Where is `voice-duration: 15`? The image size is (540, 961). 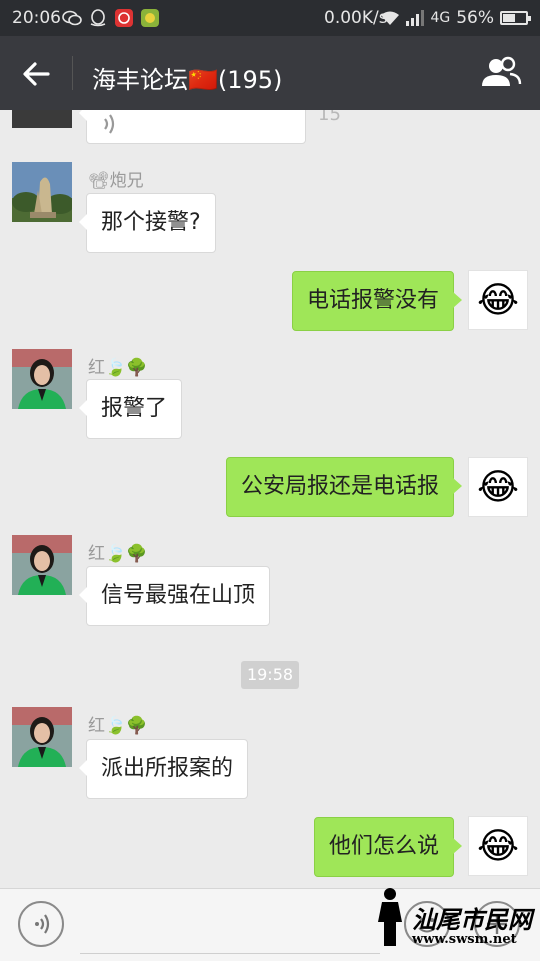
voice-duration: 15 is located at coordinates (329, 117).